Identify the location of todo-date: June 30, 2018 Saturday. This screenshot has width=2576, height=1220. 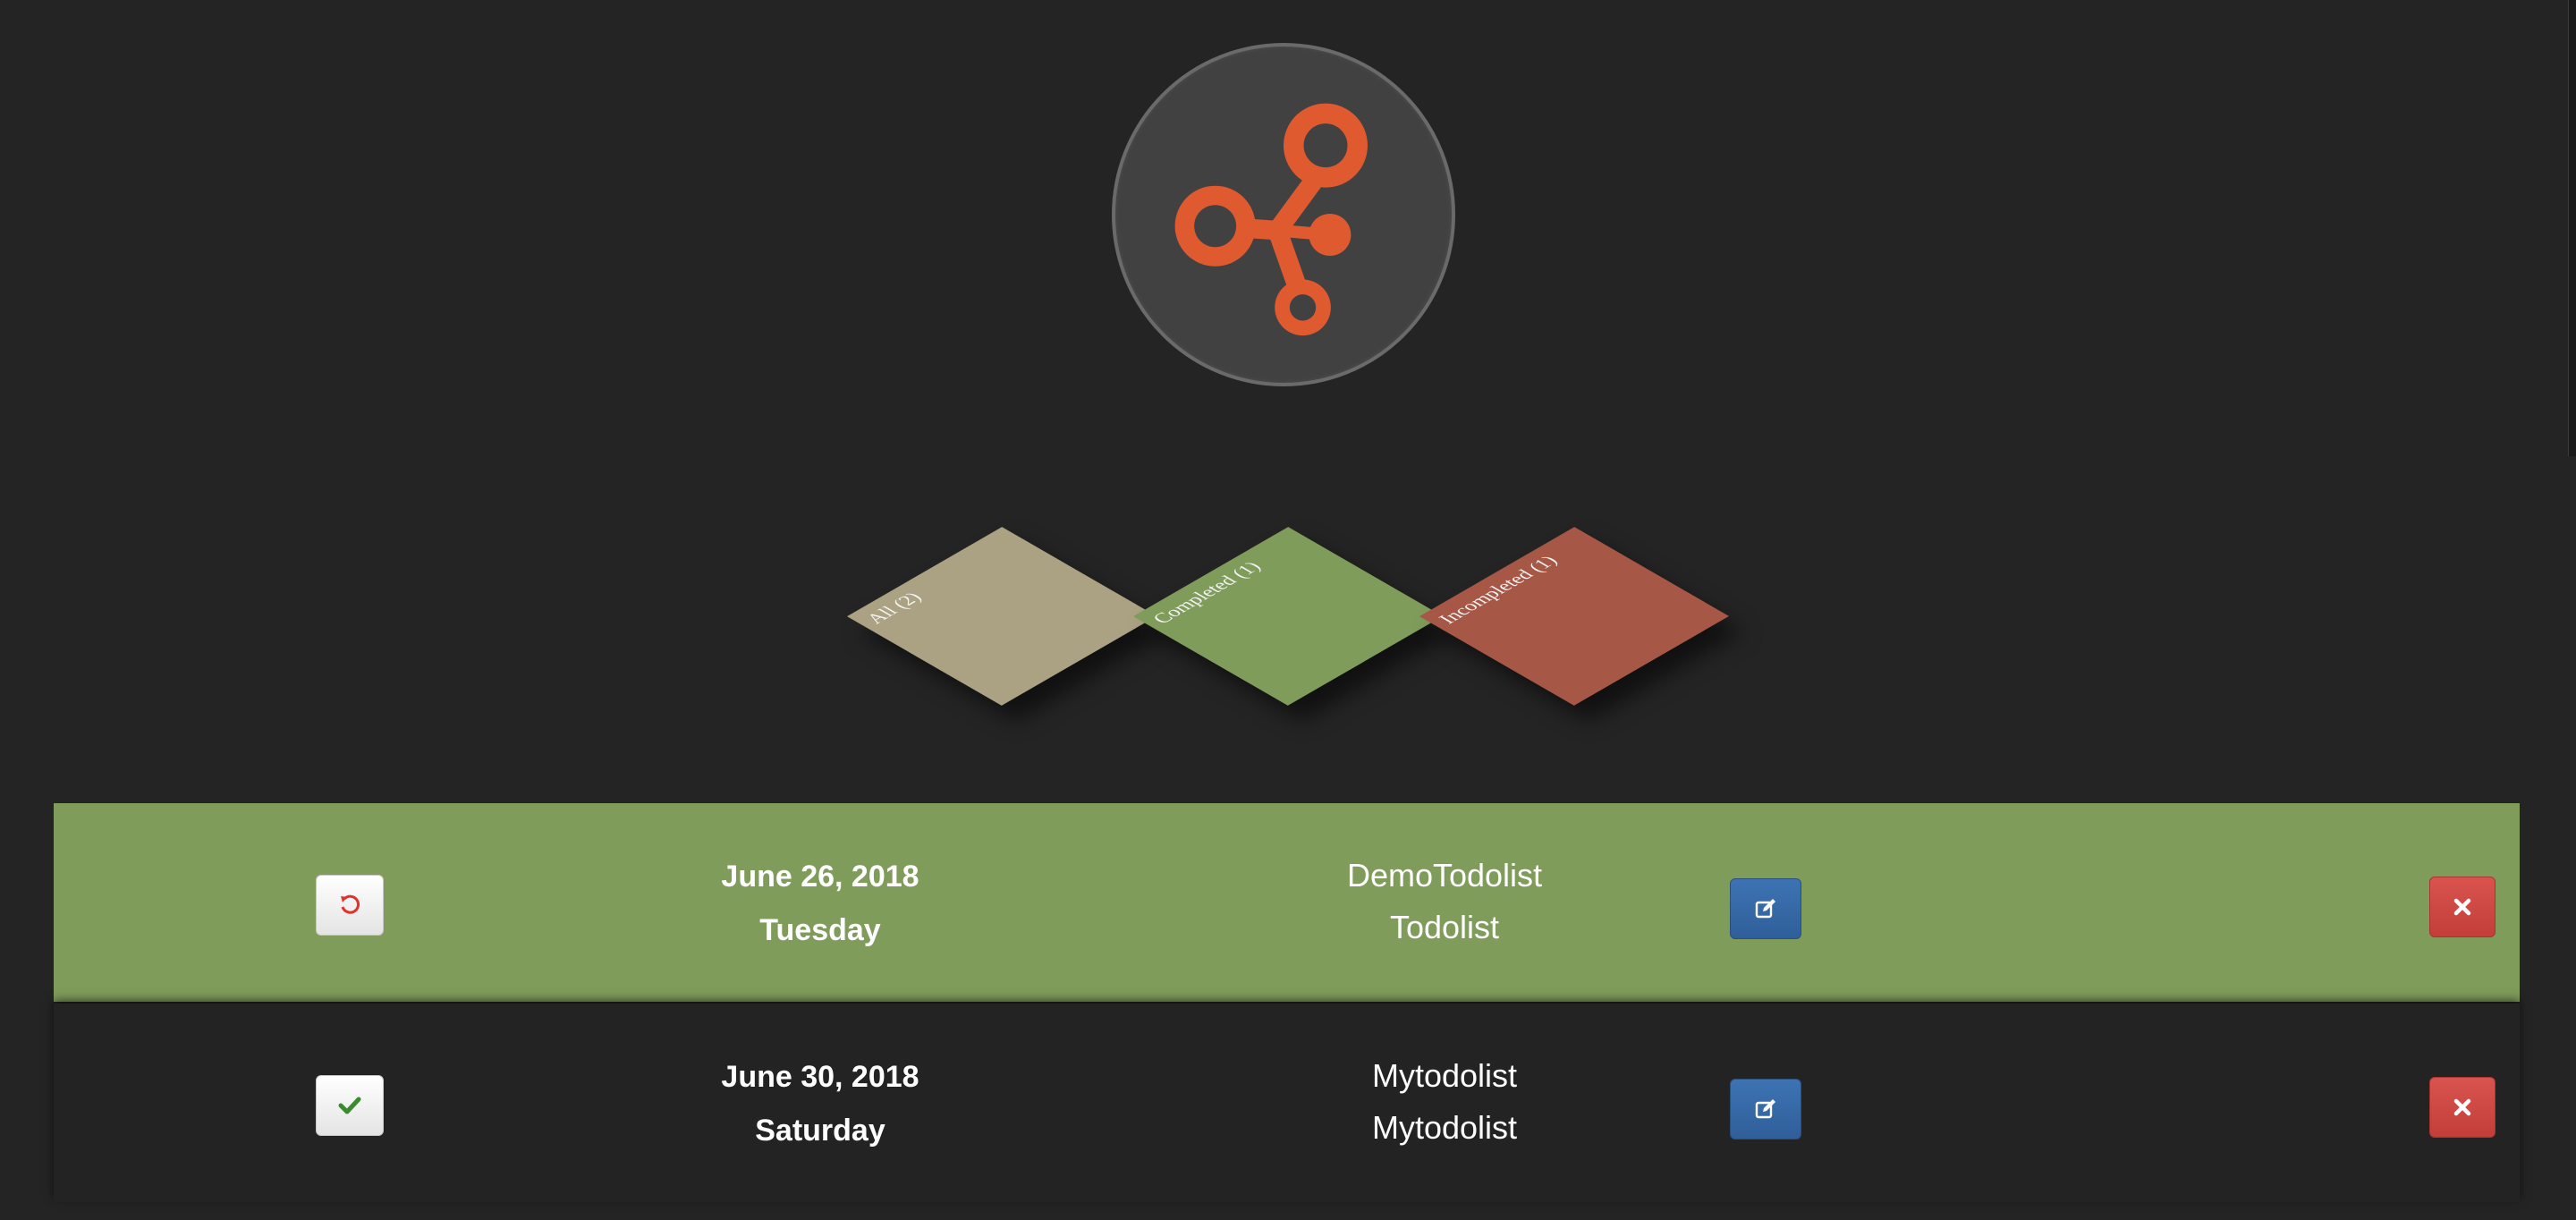
(820, 1103).